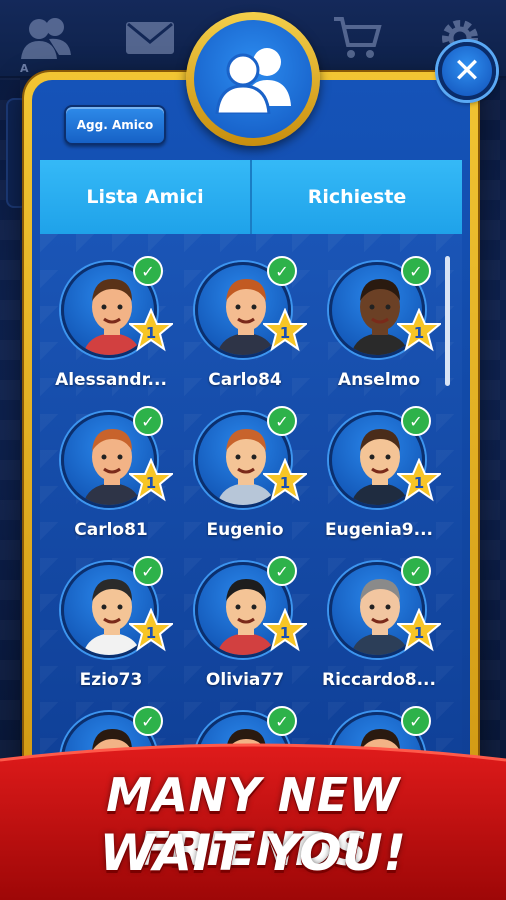  I want to click on friend-item: ✓ 1 Eugenio, so click(245, 473).